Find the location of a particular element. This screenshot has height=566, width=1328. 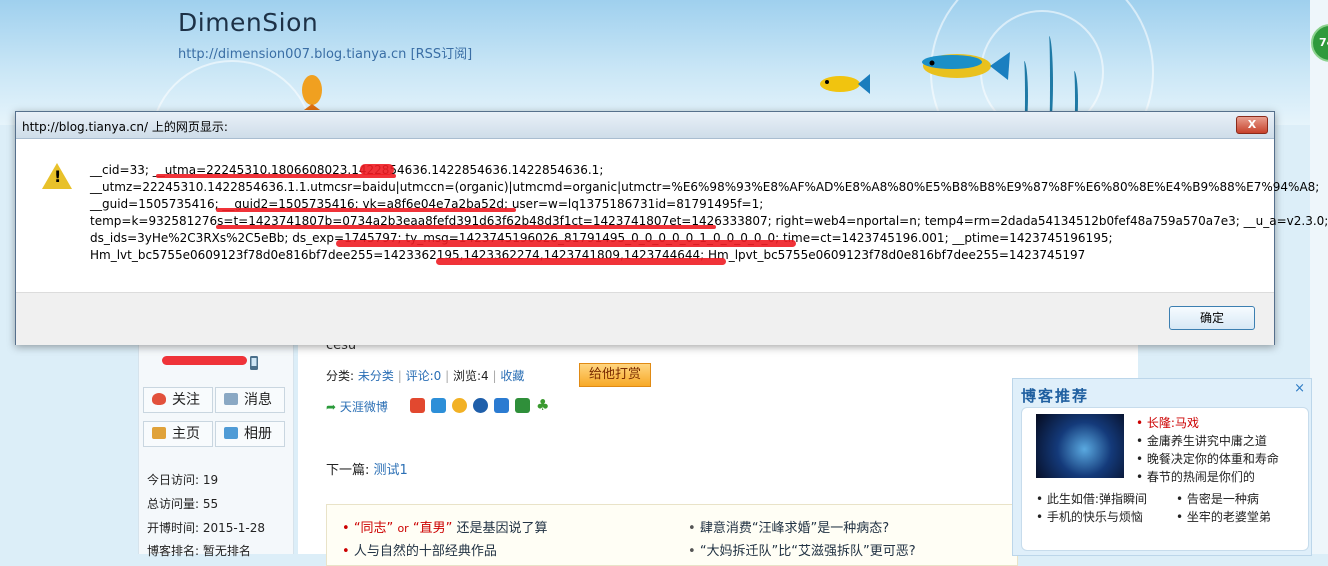

album-icon is located at coordinates (231, 433).